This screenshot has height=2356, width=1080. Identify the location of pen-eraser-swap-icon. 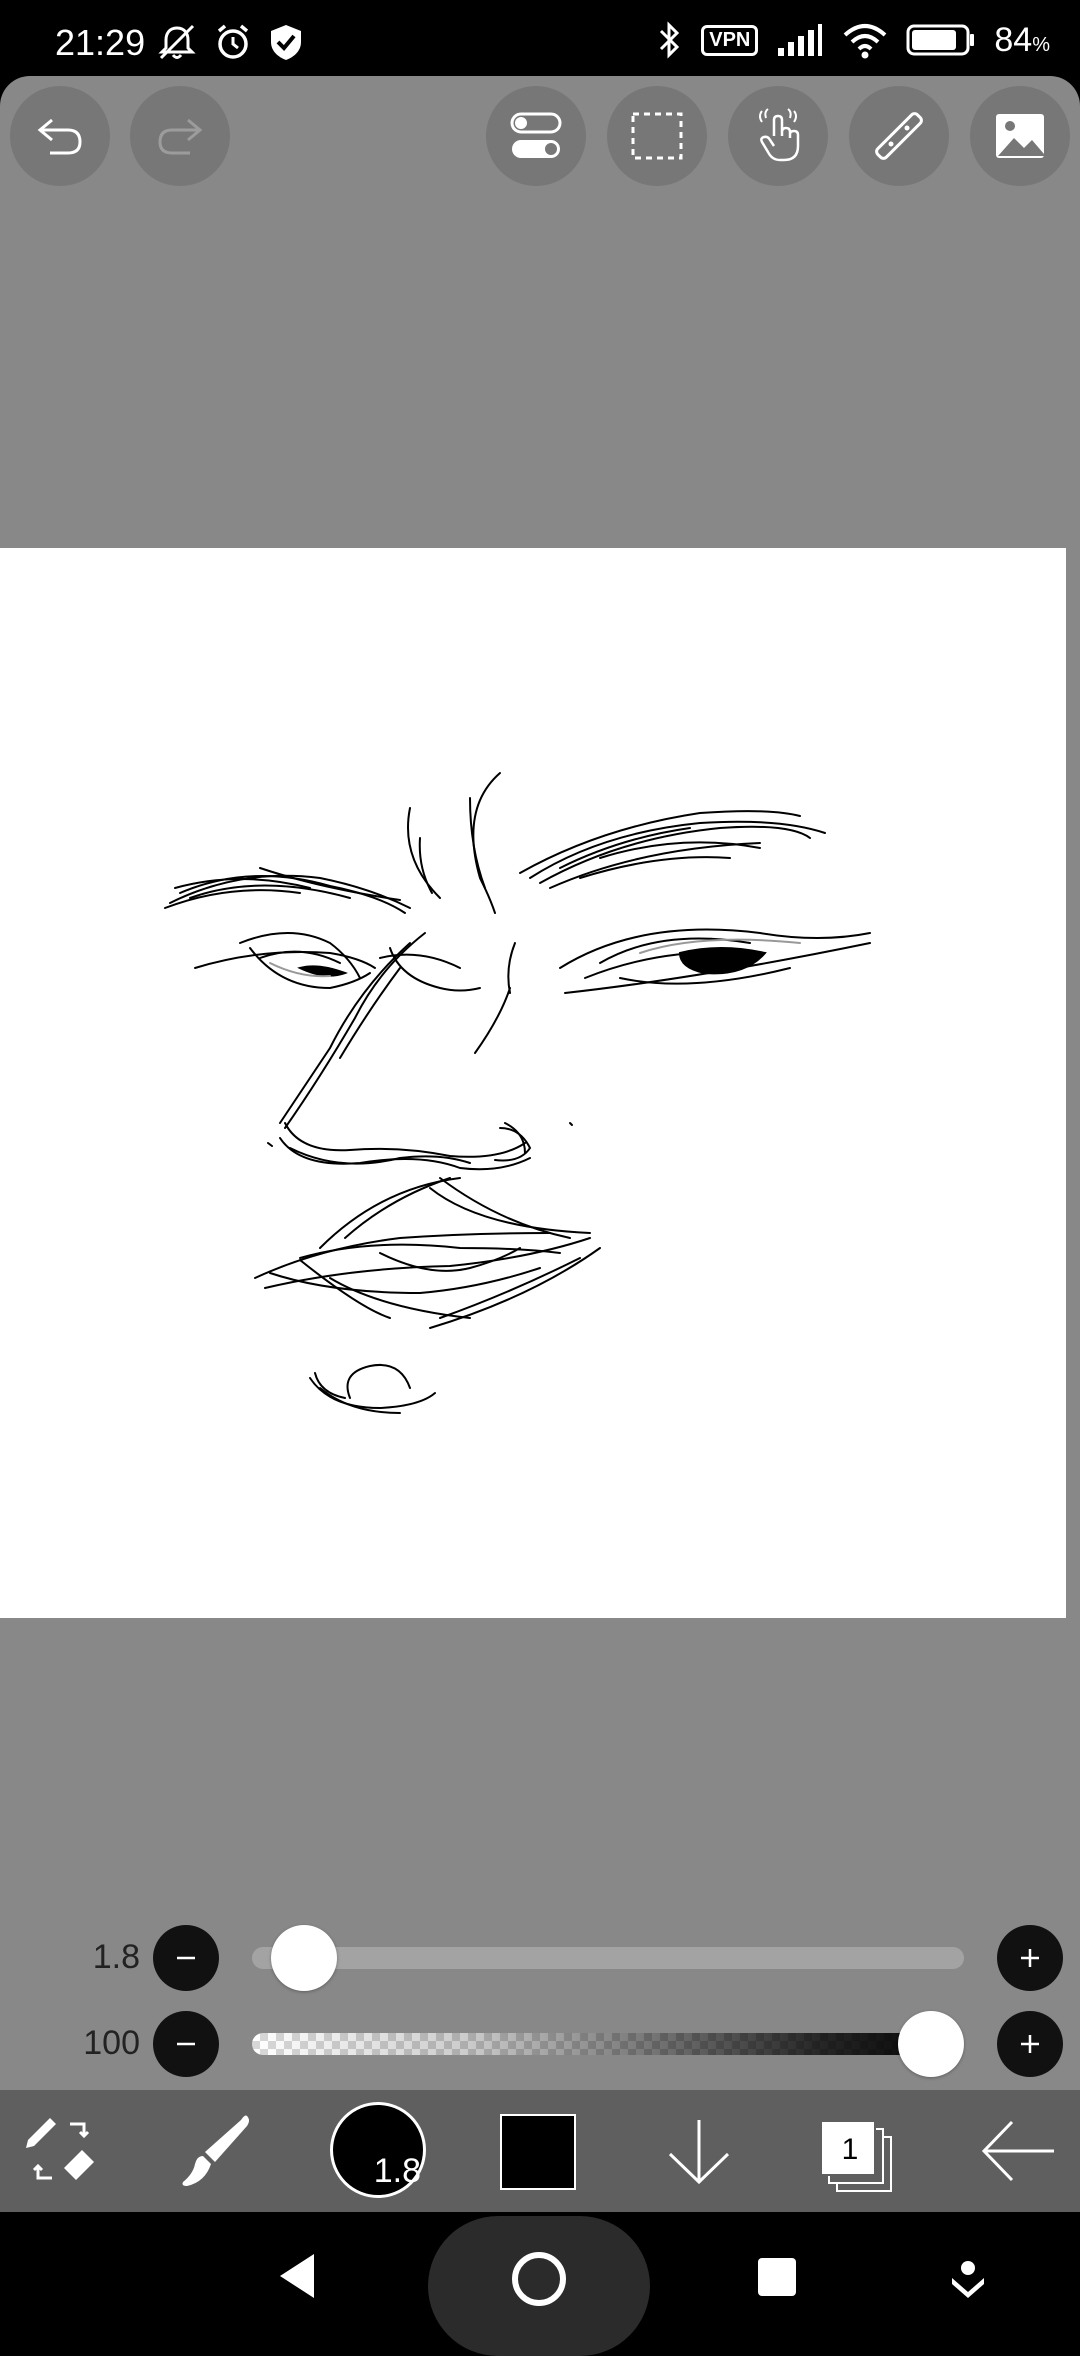
(60, 2149).